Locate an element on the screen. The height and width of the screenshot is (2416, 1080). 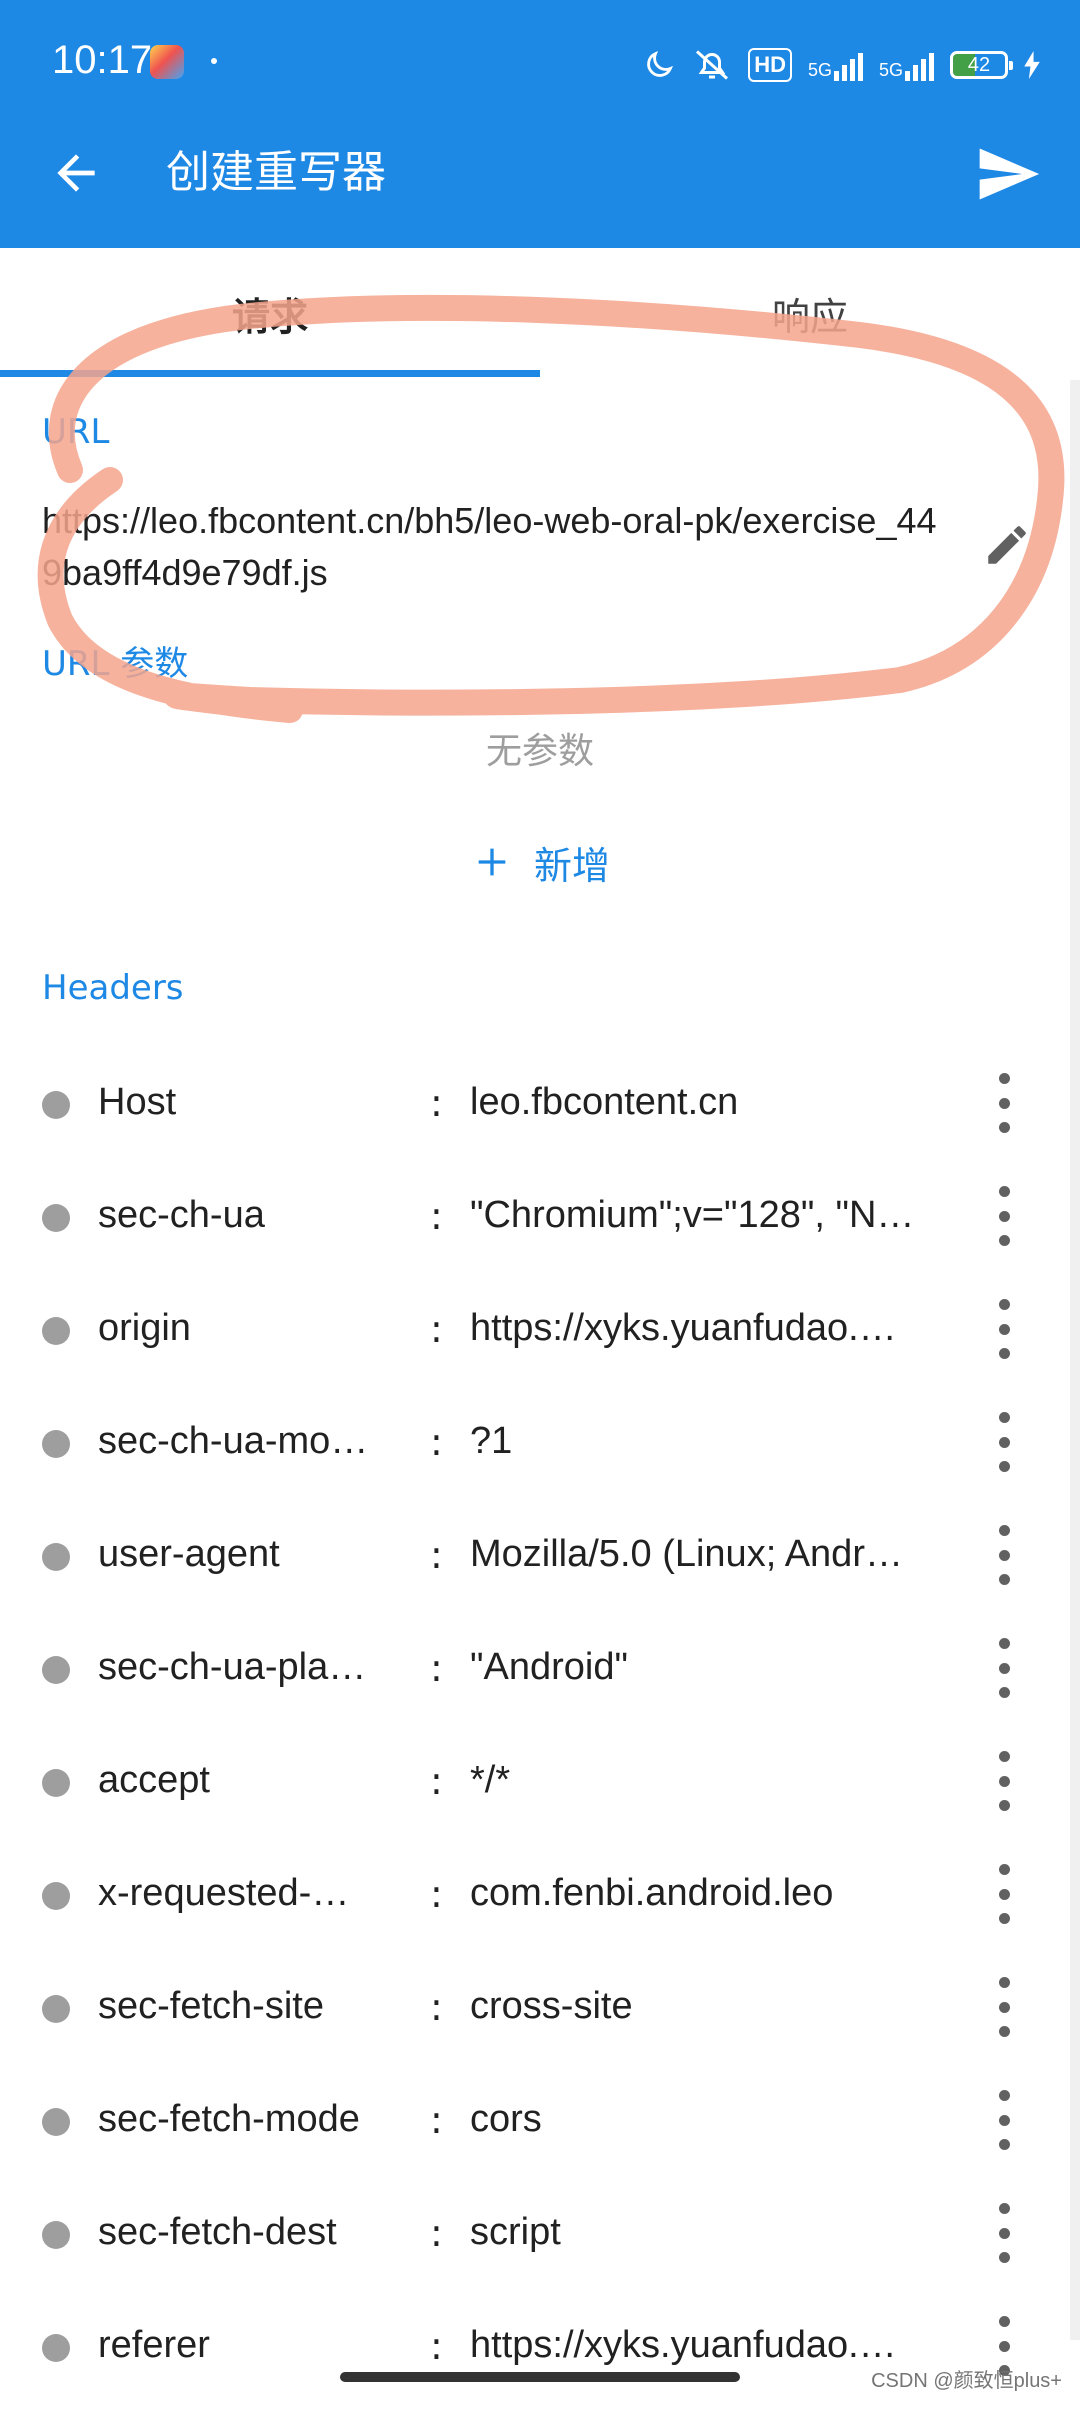
tab-response: 响应 is located at coordinates (810, 317).